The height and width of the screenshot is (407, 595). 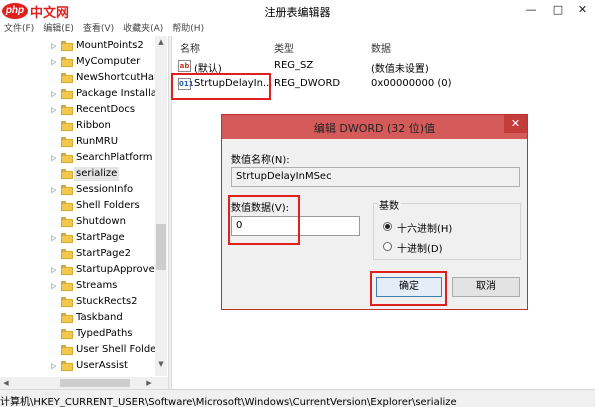 What do you see at coordinates (99, 29) in the screenshot?
I see `menu-view: 查看(V)` at bounding box center [99, 29].